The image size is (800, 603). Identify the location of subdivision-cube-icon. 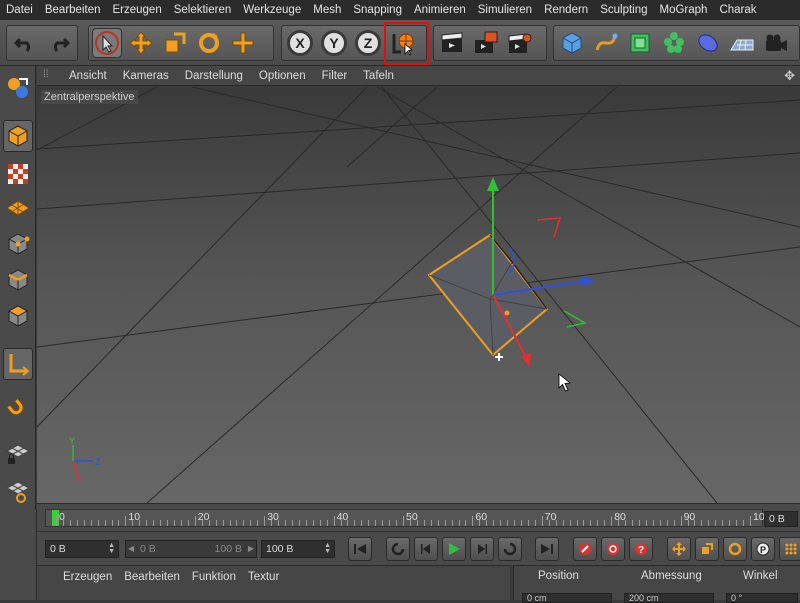
(640, 43).